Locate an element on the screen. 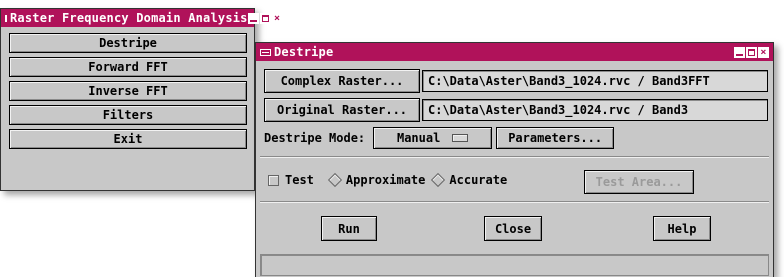 Image resolution: width=784 pixels, height=277 pixels. exit-button: Exit is located at coordinates (128, 139).